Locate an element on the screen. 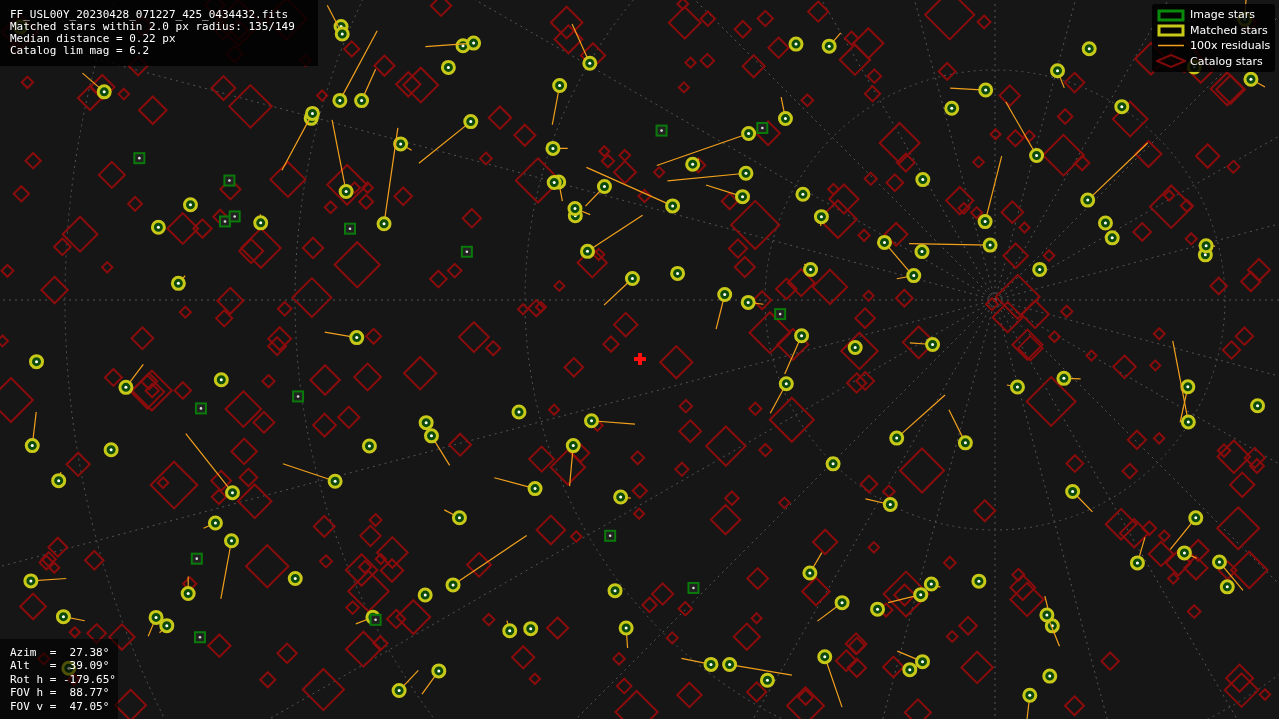 The image size is (1279, 719). pointing-text: FOV h = 88.77° is located at coordinates (60, 693).